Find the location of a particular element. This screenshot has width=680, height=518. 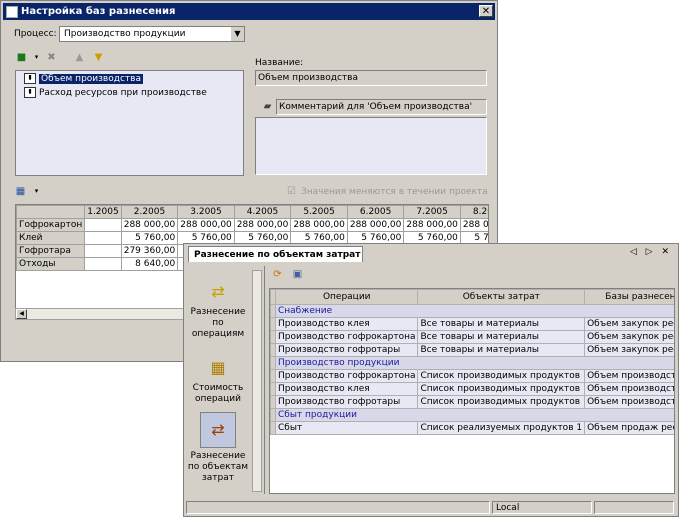

name-field: Объем производства is located at coordinates (371, 78).